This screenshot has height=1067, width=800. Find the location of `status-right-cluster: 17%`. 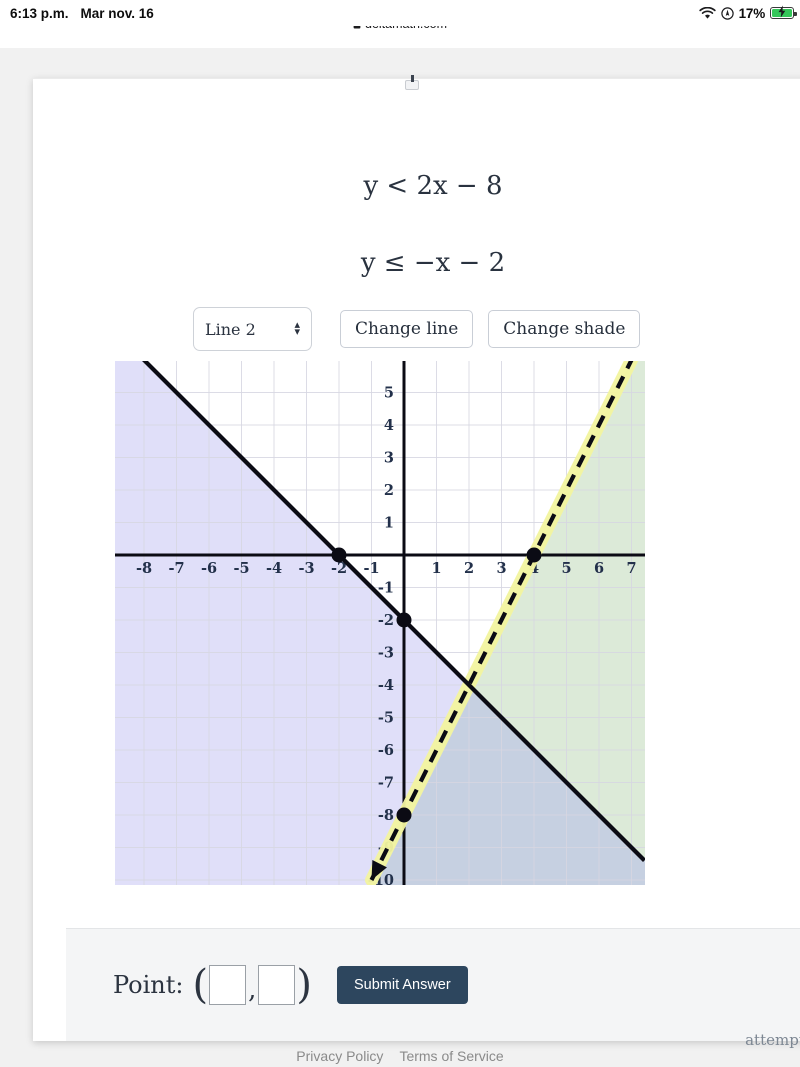

status-right-cluster: 17% is located at coordinates (747, 13).